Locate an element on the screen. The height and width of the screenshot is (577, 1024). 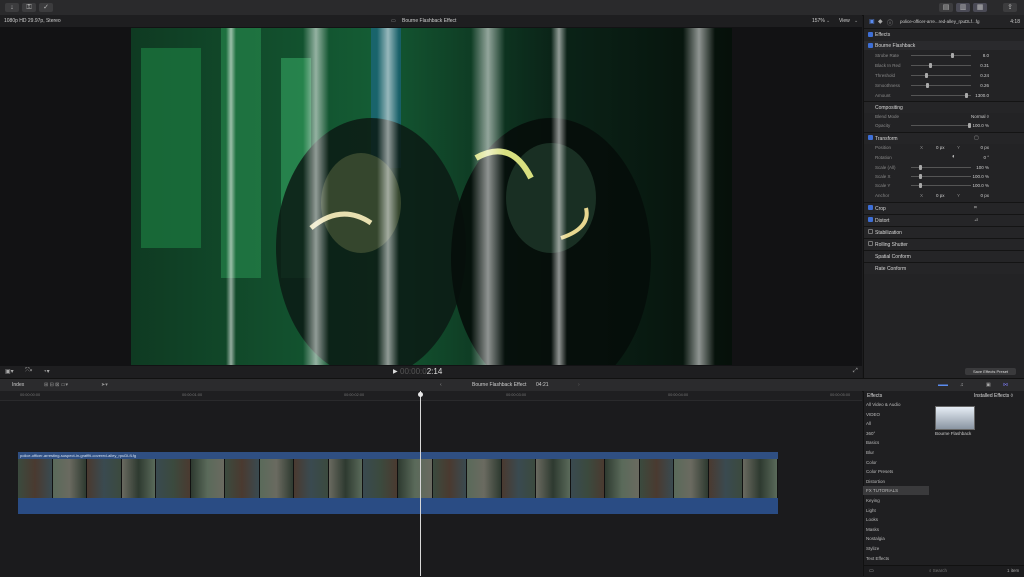
blend-mode-popup: Normal ◊ is located at coordinates (980, 116).